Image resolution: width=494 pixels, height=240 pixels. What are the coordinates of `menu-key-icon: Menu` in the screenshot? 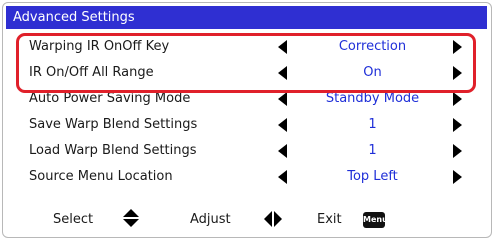 It's located at (375, 220).